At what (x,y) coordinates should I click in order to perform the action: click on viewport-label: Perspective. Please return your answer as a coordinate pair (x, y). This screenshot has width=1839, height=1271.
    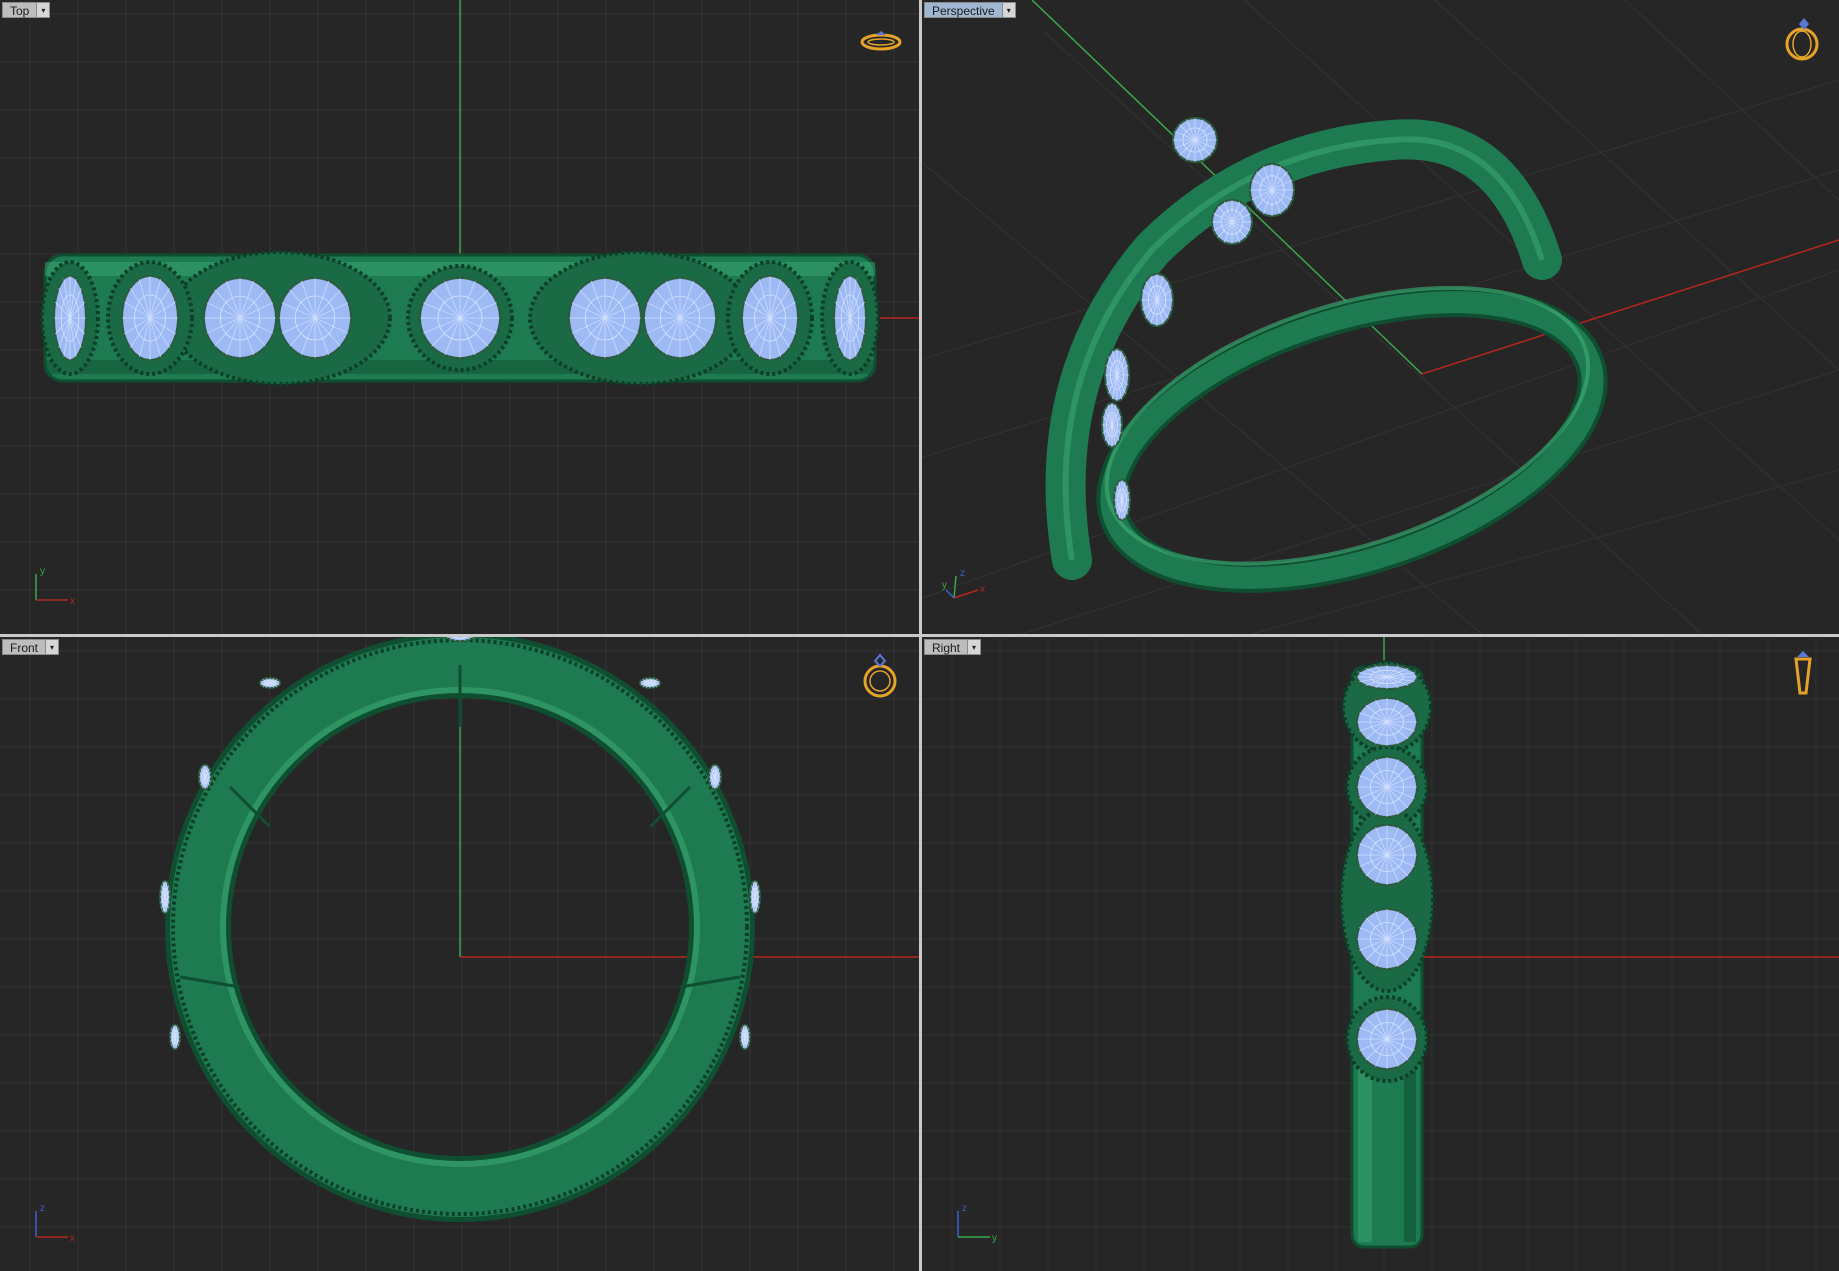
    Looking at the image, I should click on (963, 10).